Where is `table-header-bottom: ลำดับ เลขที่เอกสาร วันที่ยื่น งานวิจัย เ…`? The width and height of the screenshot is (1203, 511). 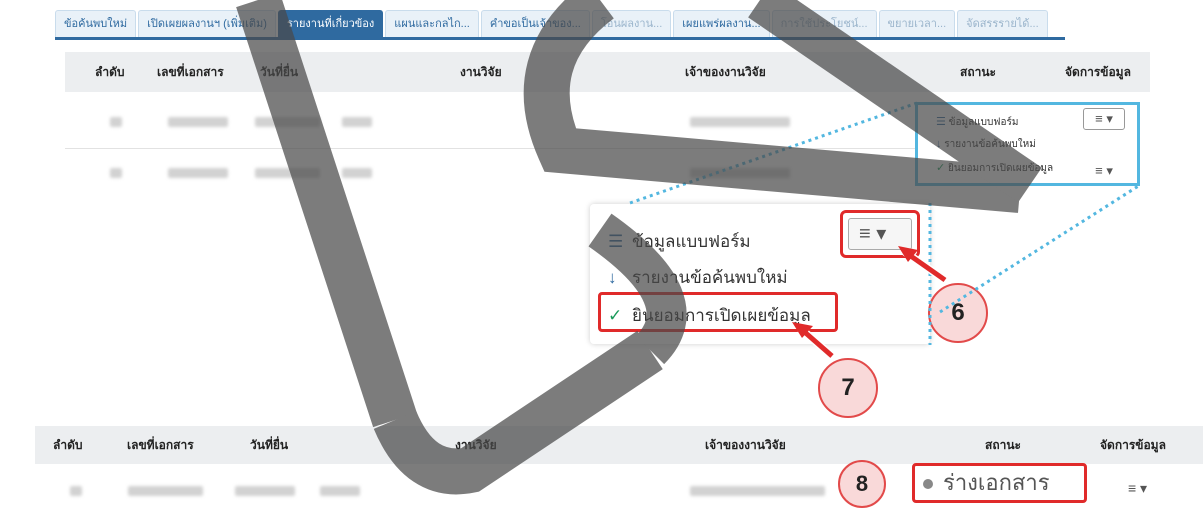 table-header-bottom: ลำดับ เลขที่เอกสาร วันที่ยื่น งานวิจัย เ… is located at coordinates (619, 445).